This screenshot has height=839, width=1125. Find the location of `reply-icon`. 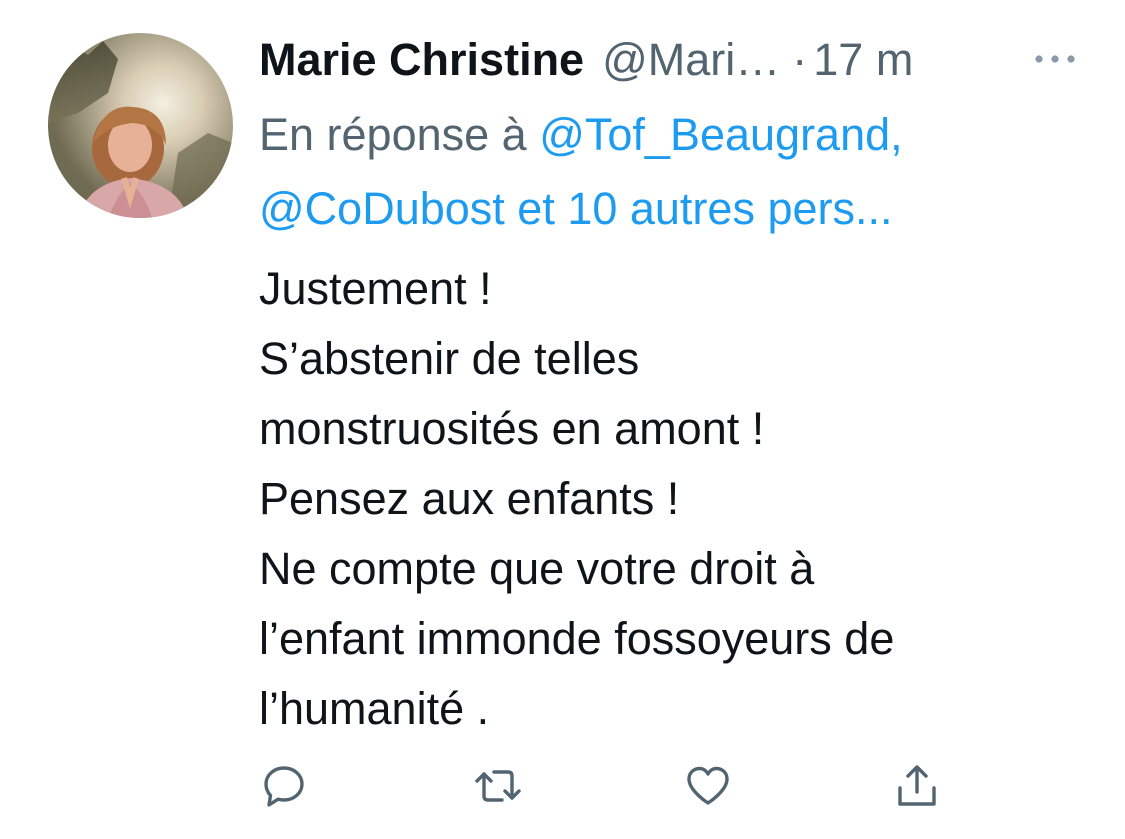

reply-icon is located at coordinates (284, 786).